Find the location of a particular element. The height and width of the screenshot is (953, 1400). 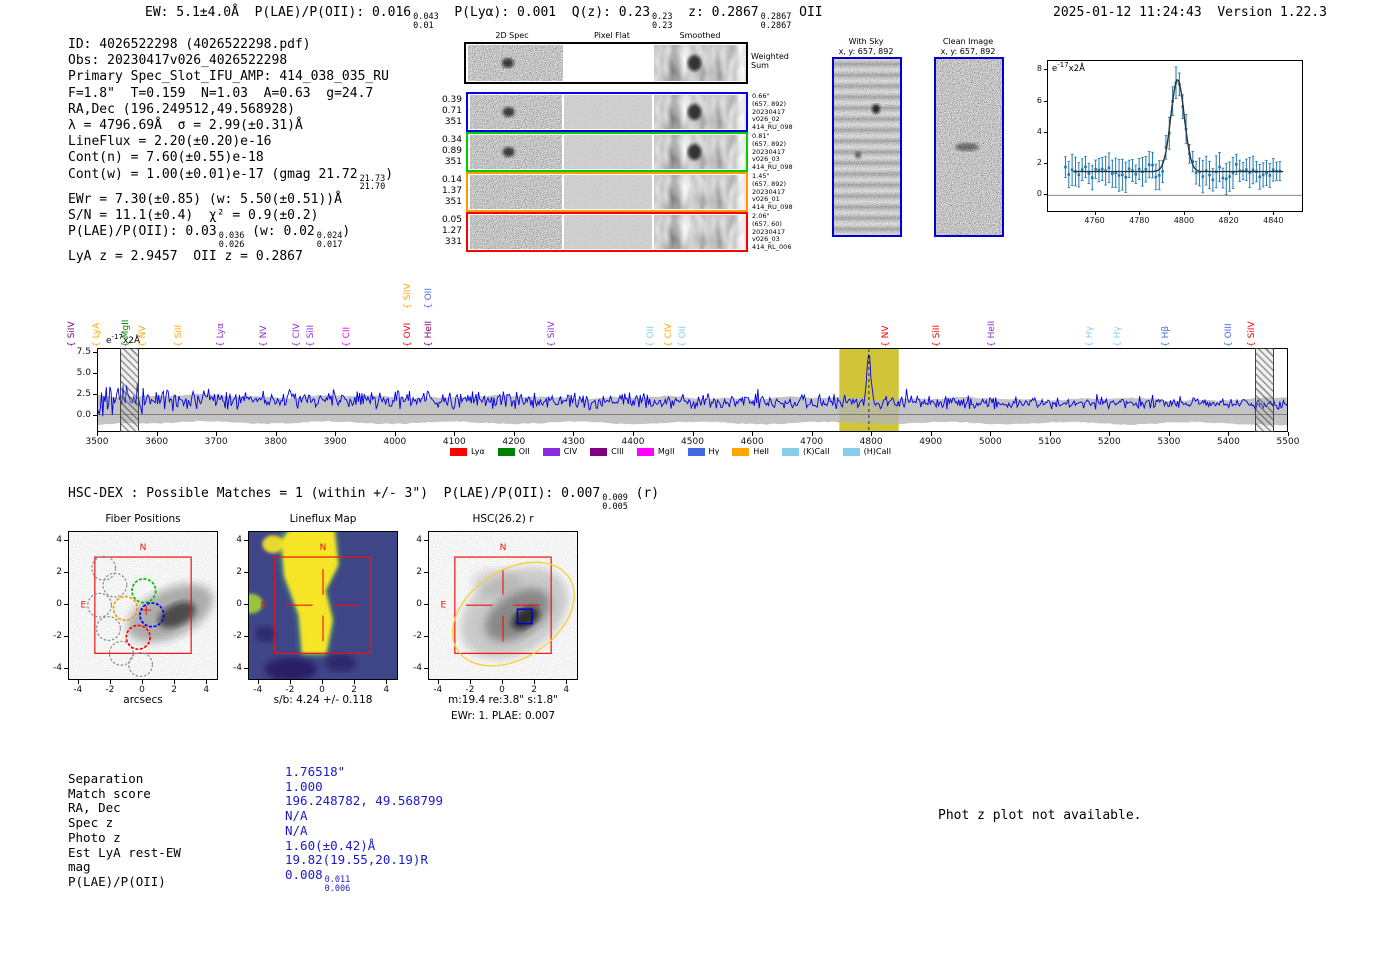

y-tick-0.0: 0.0 is located at coordinates (83, 415).